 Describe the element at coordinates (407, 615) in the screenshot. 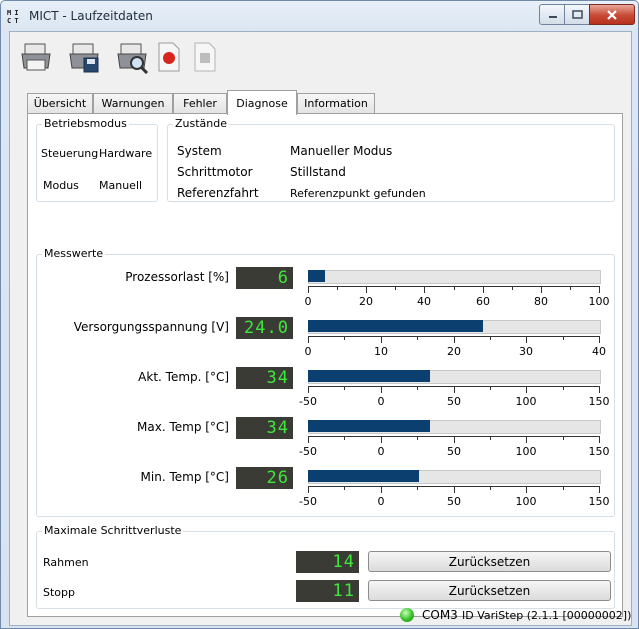

I see `connection-led-icon` at that location.